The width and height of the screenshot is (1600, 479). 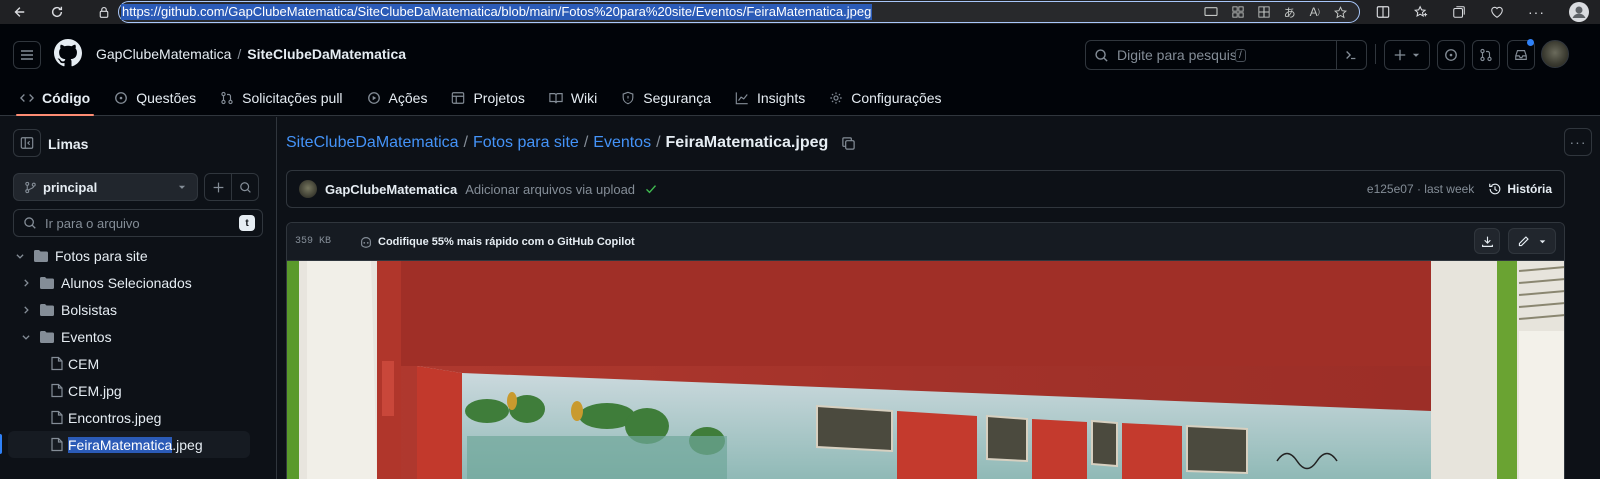 What do you see at coordinates (1523, 240) in the screenshot?
I see `pencil-icon` at bounding box center [1523, 240].